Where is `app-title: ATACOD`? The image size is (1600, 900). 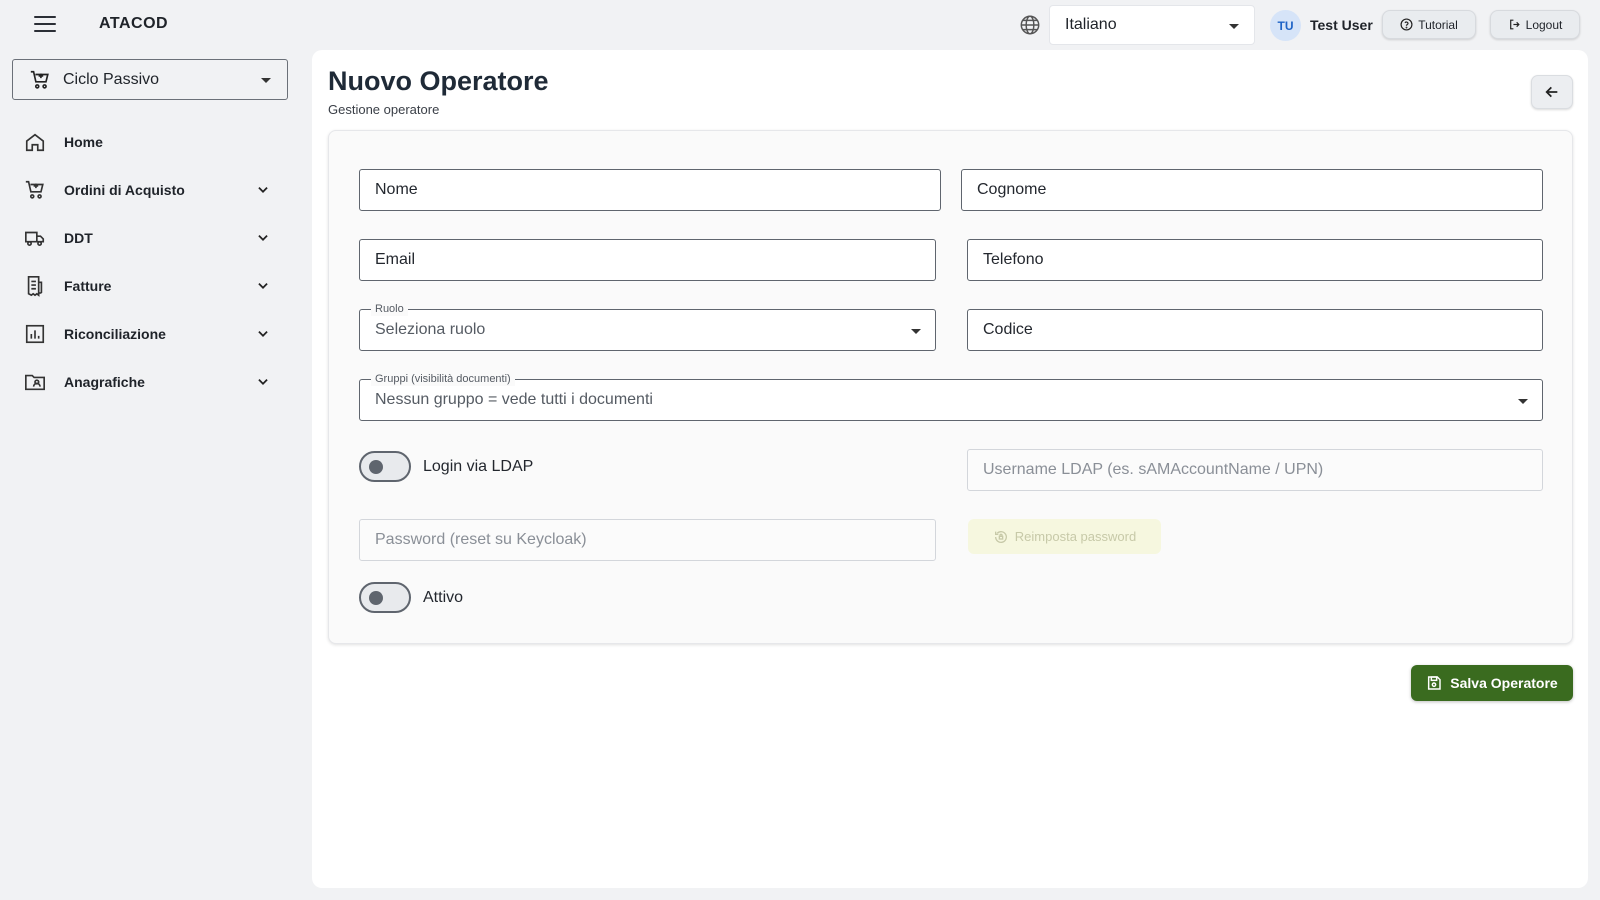 app-title: ATACOD is located at coordinates (134, 23).